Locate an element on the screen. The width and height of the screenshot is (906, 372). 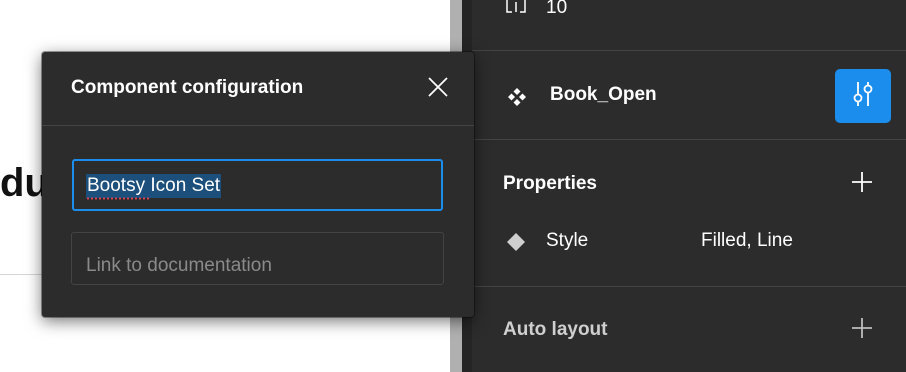
component-icon is located at coordinates (517, 99).